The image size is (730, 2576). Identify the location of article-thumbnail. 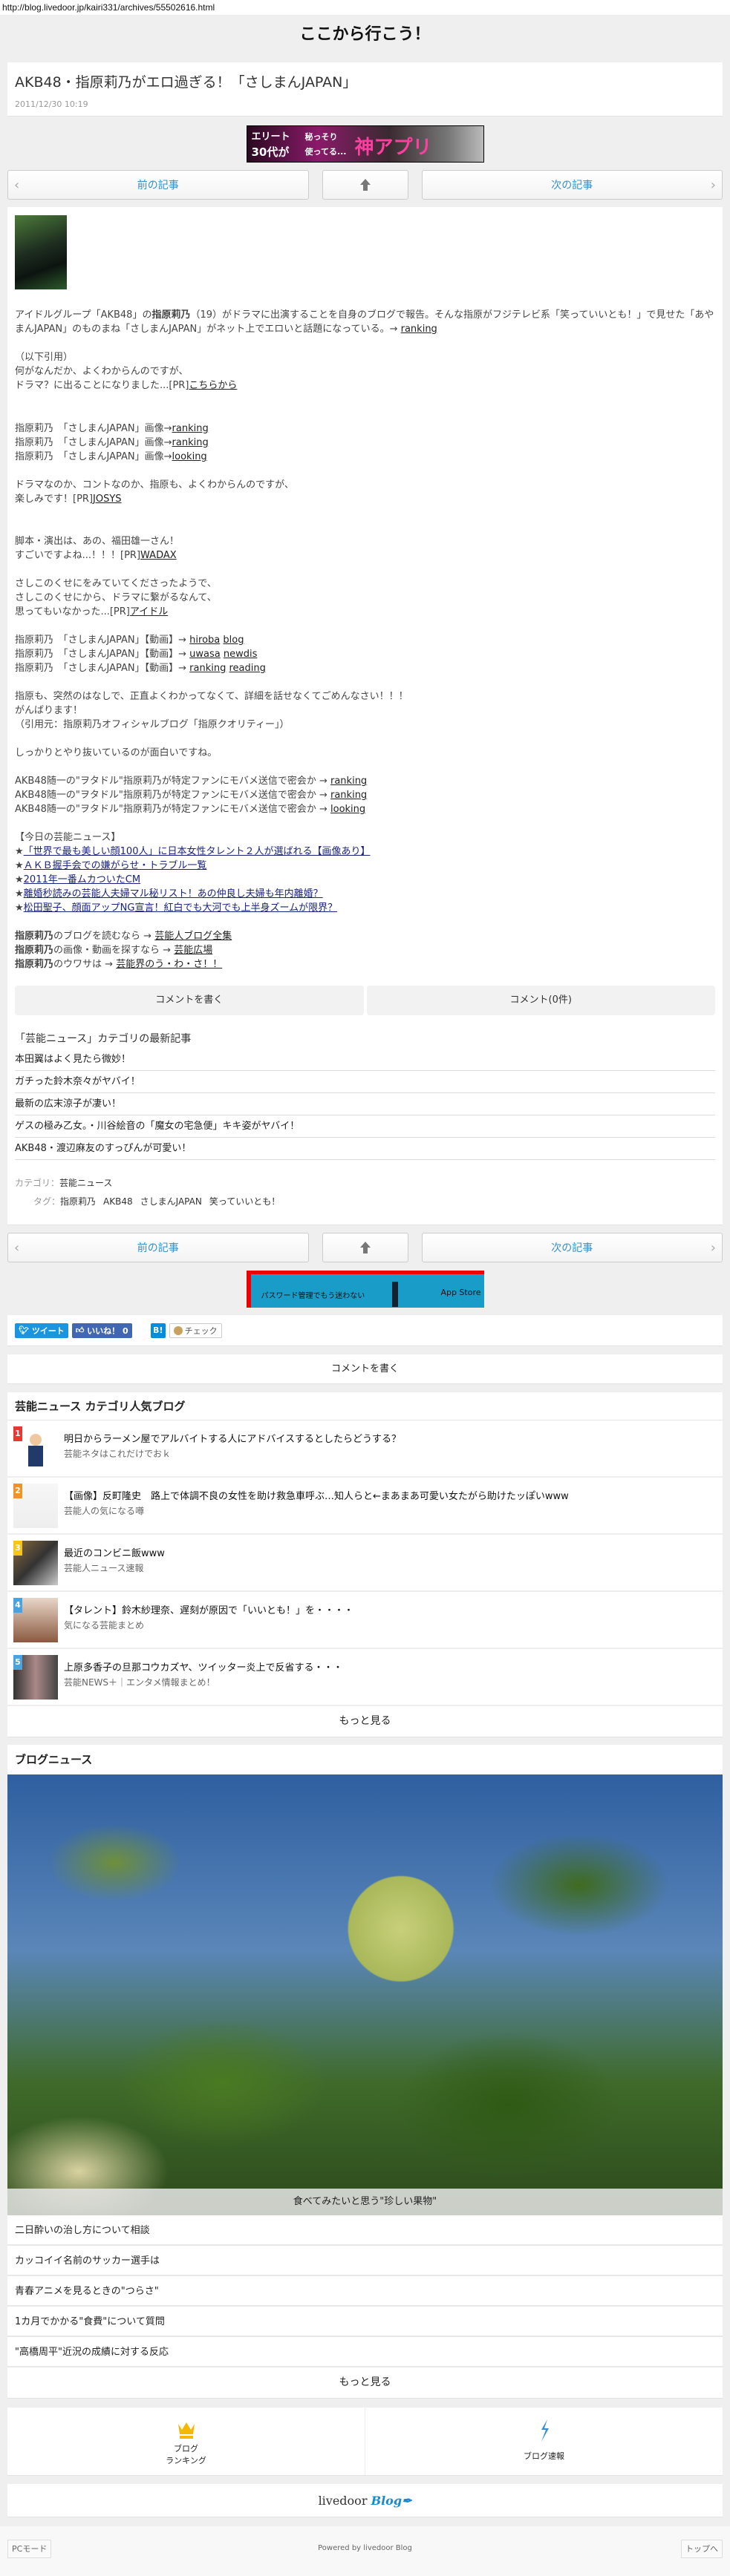
(41, 252).